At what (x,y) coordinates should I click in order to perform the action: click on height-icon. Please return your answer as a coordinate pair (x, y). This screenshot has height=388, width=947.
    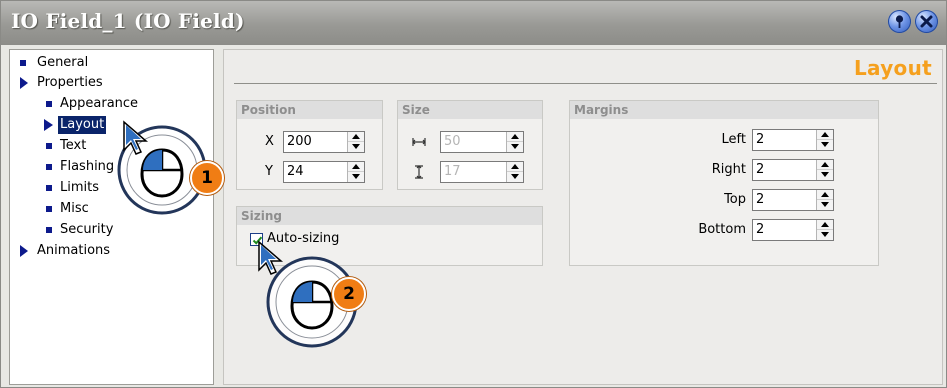
    Looking at the image, I should click on (419, 172).